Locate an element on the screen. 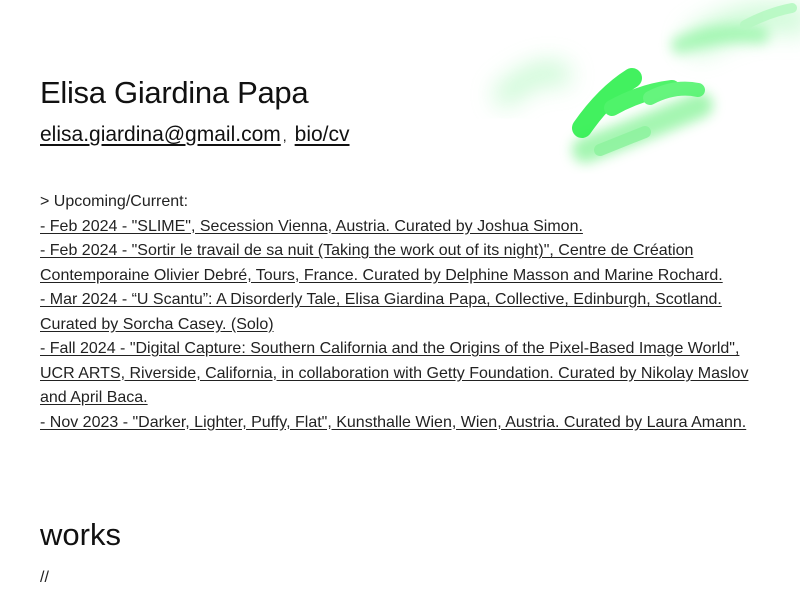  artist-name: Elisa Giardina Papa is located at coordinates (174, 92).